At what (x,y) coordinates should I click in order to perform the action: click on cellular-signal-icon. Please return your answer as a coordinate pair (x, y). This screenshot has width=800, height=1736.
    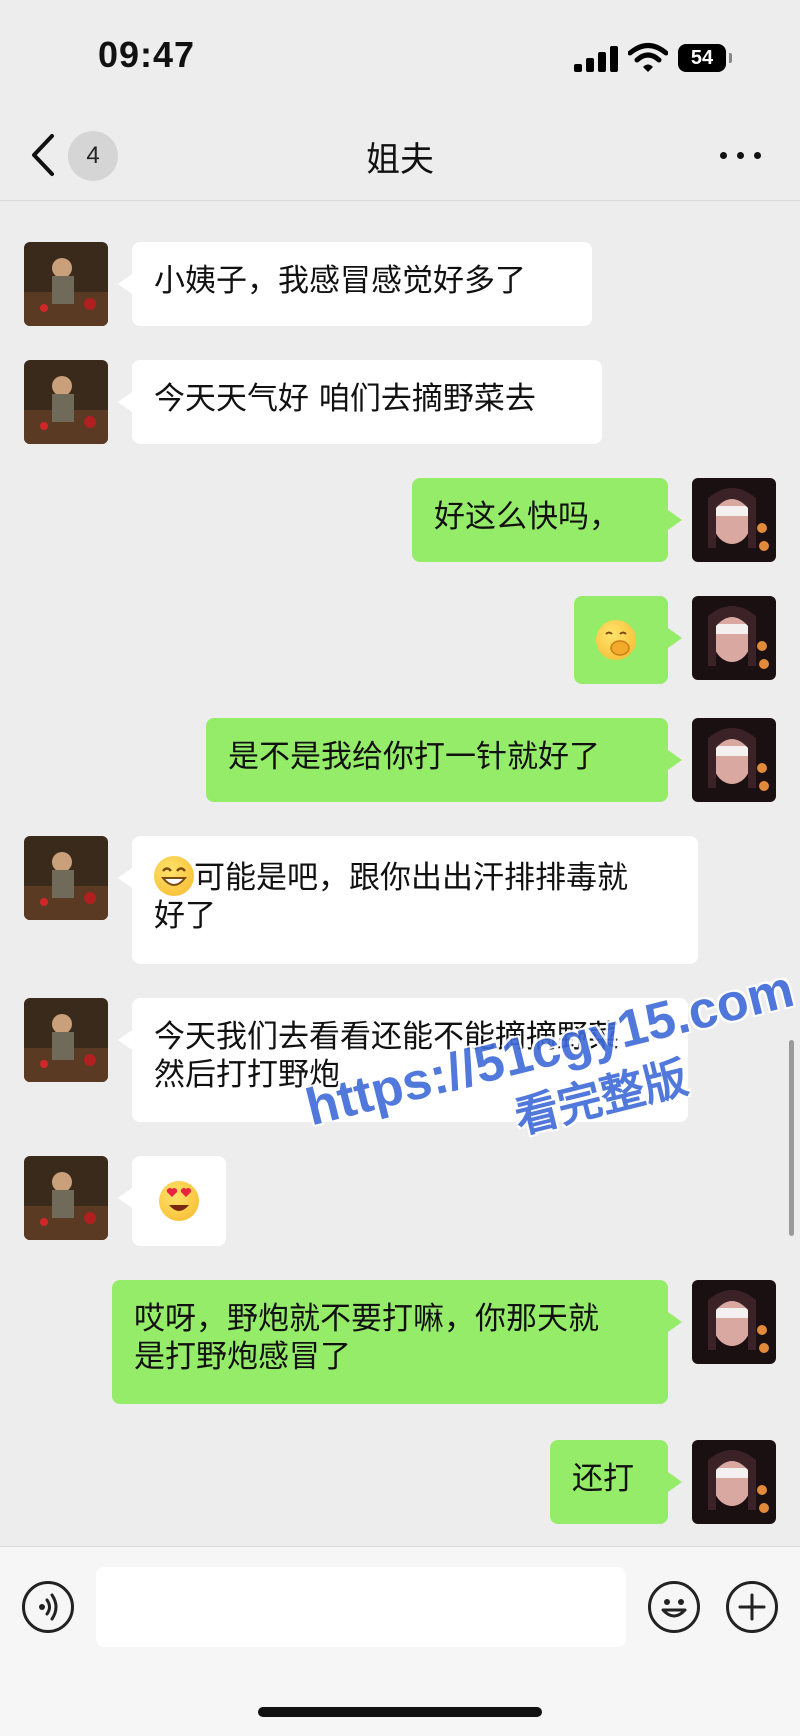
    Looking at the image, I should click on (596, 59).